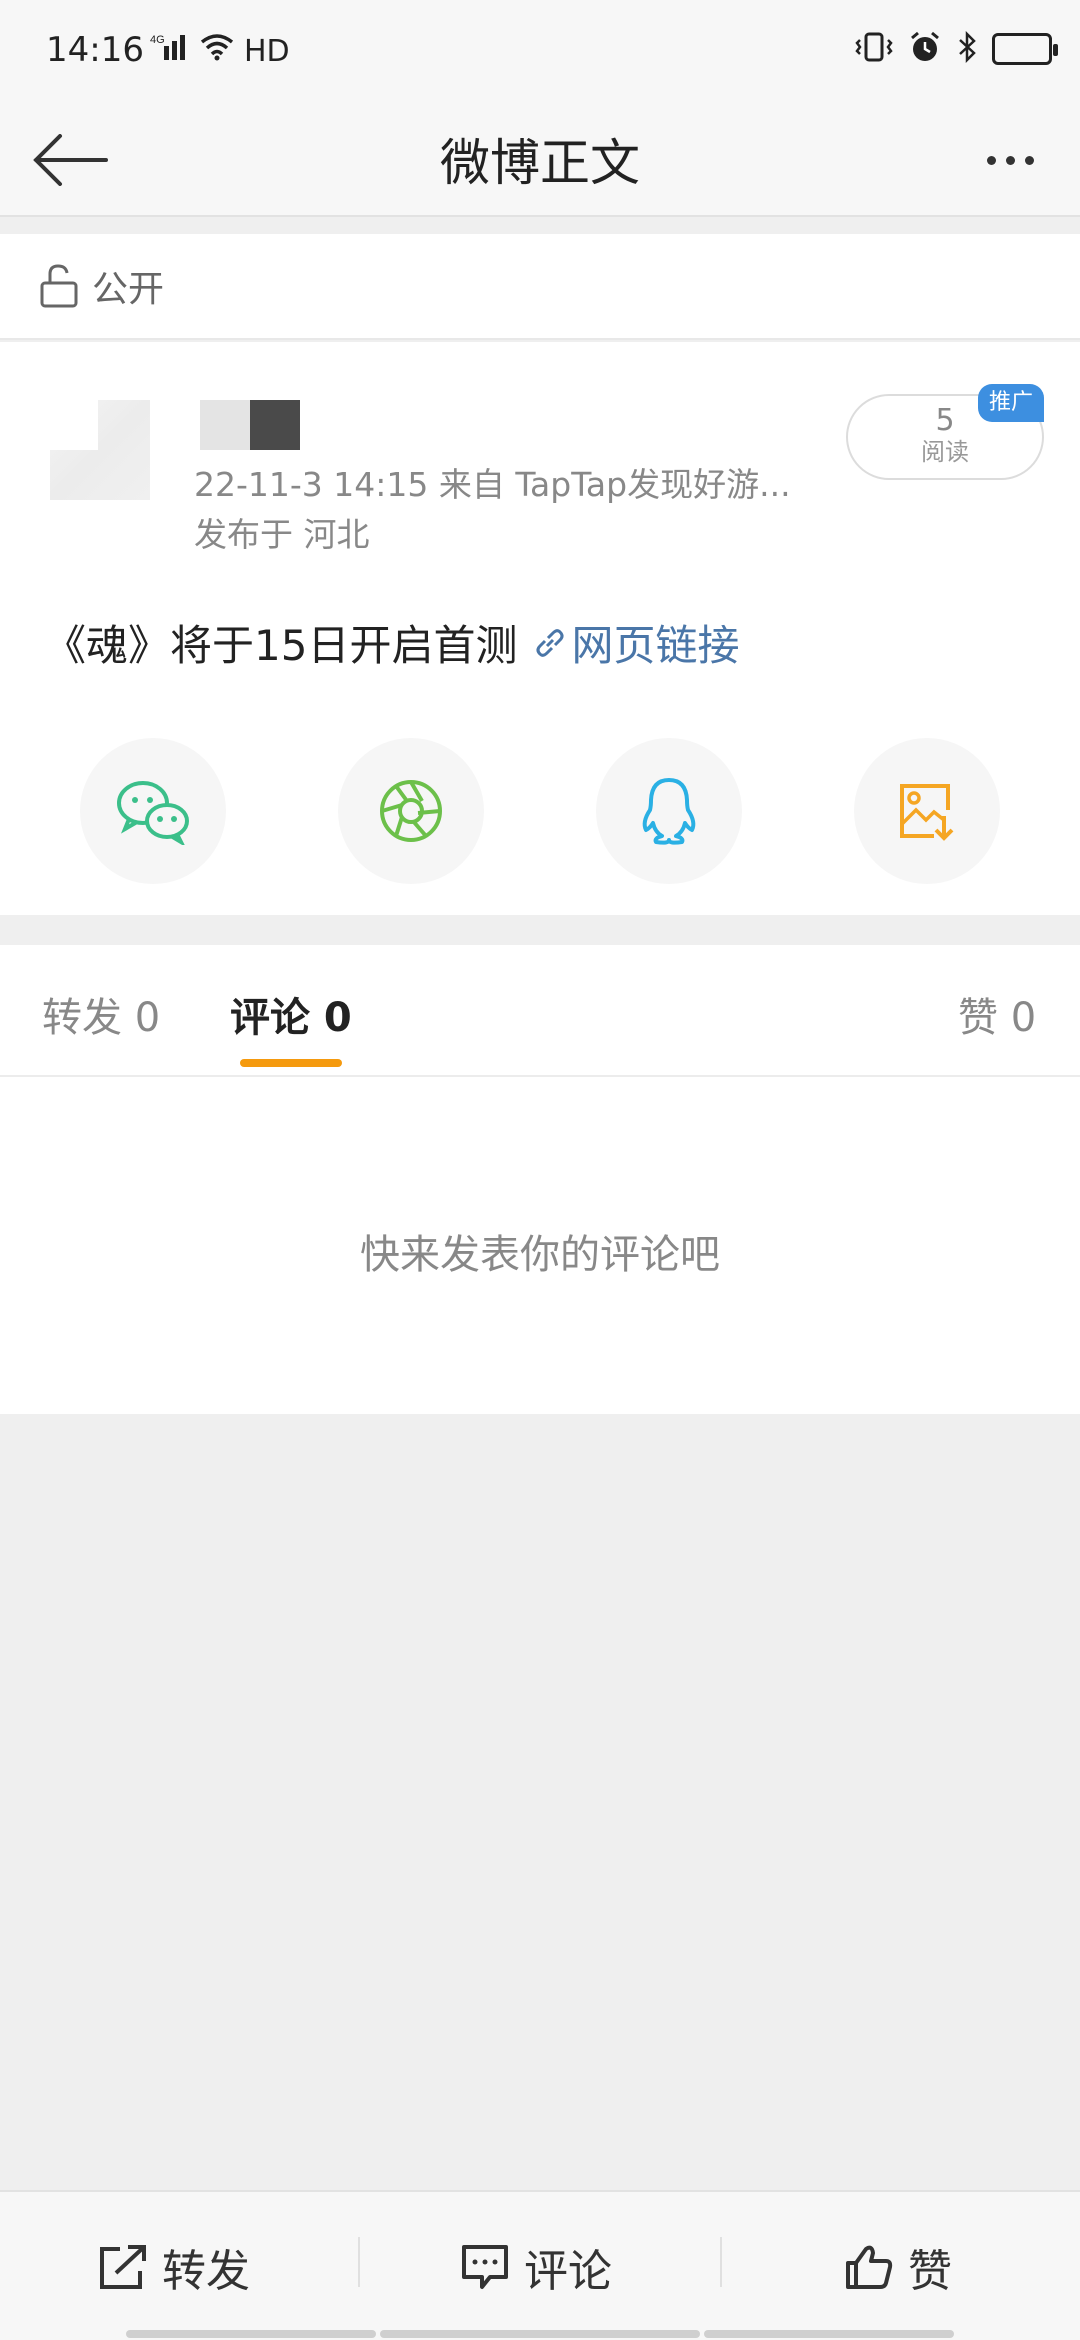 The width and height of the screenshot is (1080, 2340). I want to click on tab-like: 赞 0, so click(997, 1014).